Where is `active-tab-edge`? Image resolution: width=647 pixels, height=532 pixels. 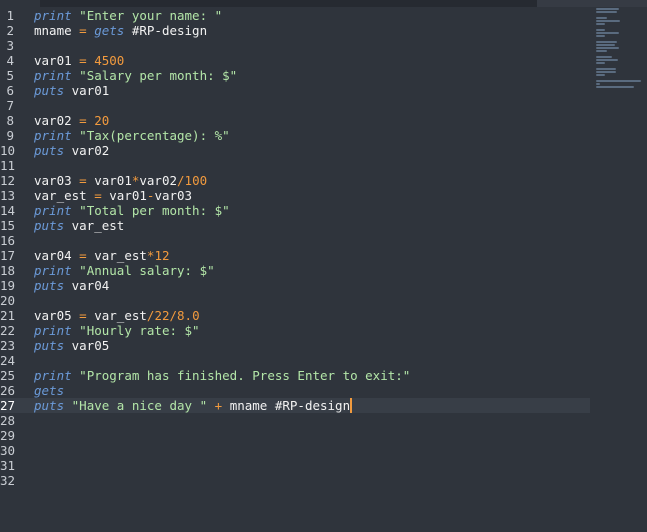 active-tab-edge is located at coordinates (20, 3).